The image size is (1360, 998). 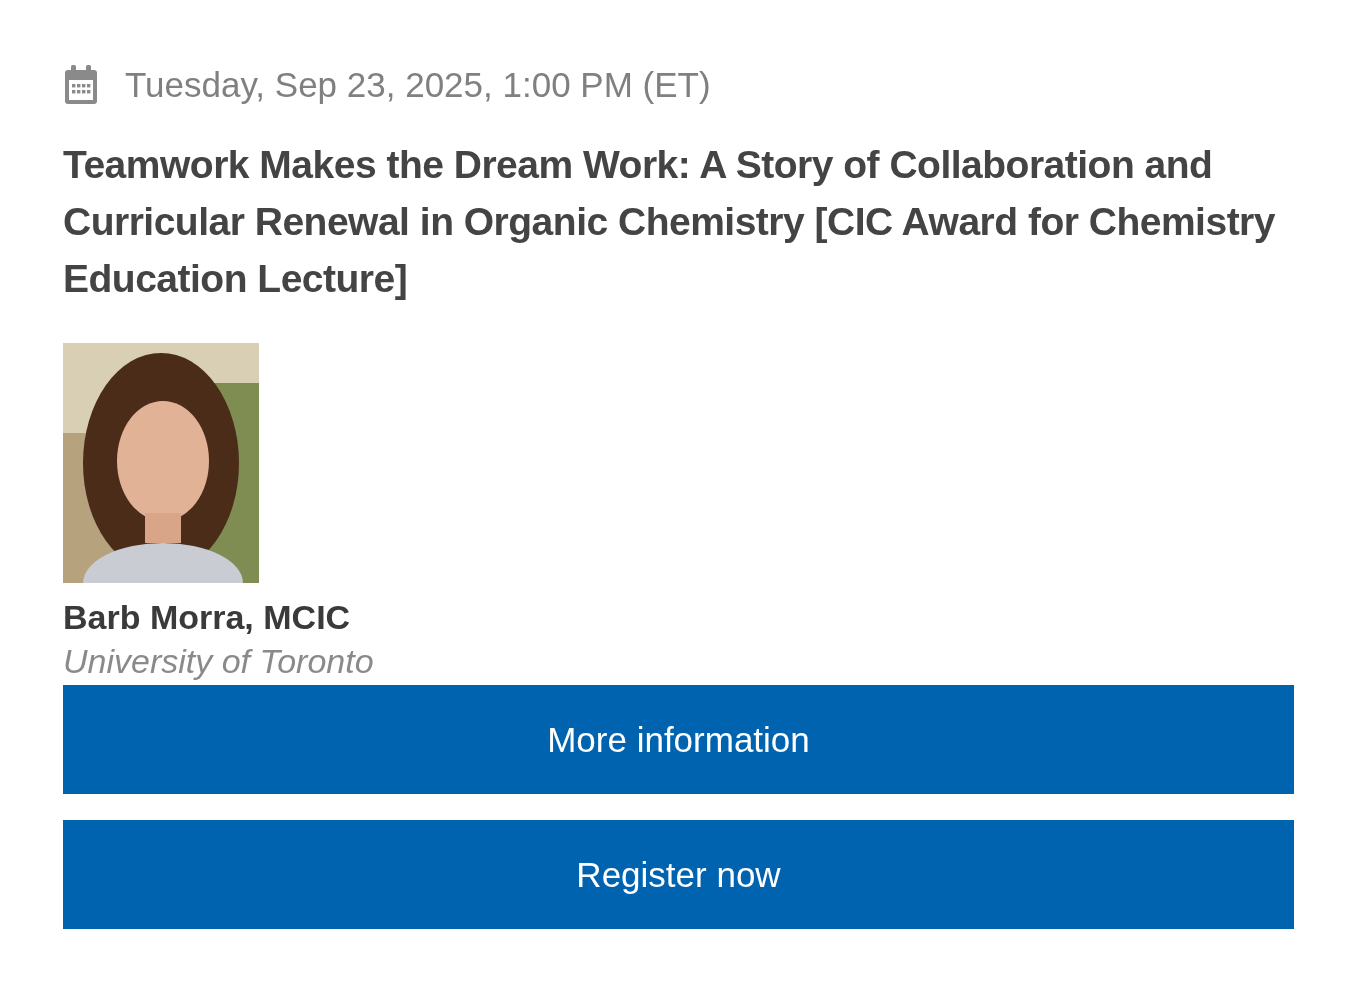 What do you see at coordinates (81, 85) in the screenshot?
I see `calendar-icon` at bounding box center [81, 85].